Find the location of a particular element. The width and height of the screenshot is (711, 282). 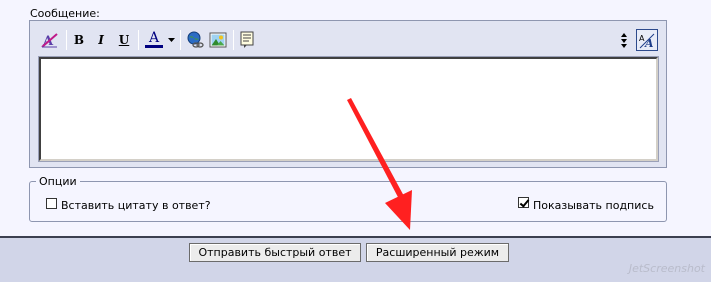

watermark-logo: JetScreenshot is located at coordinates (666, 268).